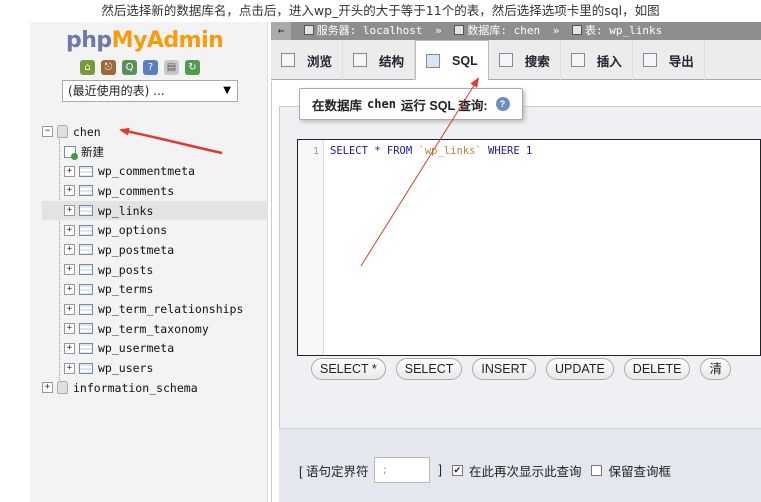  What do you see at coordinates (135, 388) in the screenshot?
I see `tree-node-label: information_schema` at bounding box center [135, 388].